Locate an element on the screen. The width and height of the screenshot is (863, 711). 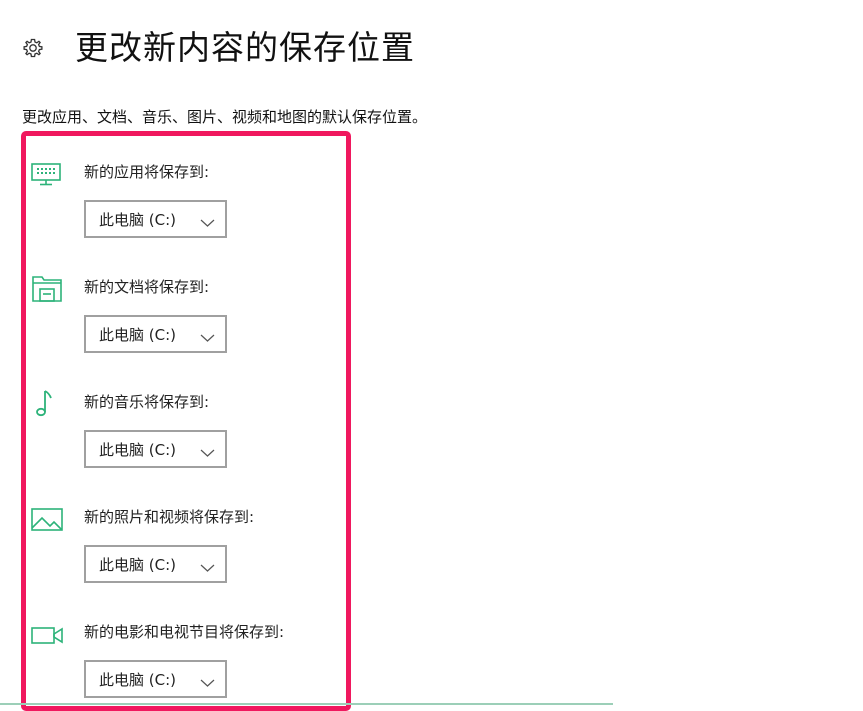
gear-icon is located at coordinates (33, 48).